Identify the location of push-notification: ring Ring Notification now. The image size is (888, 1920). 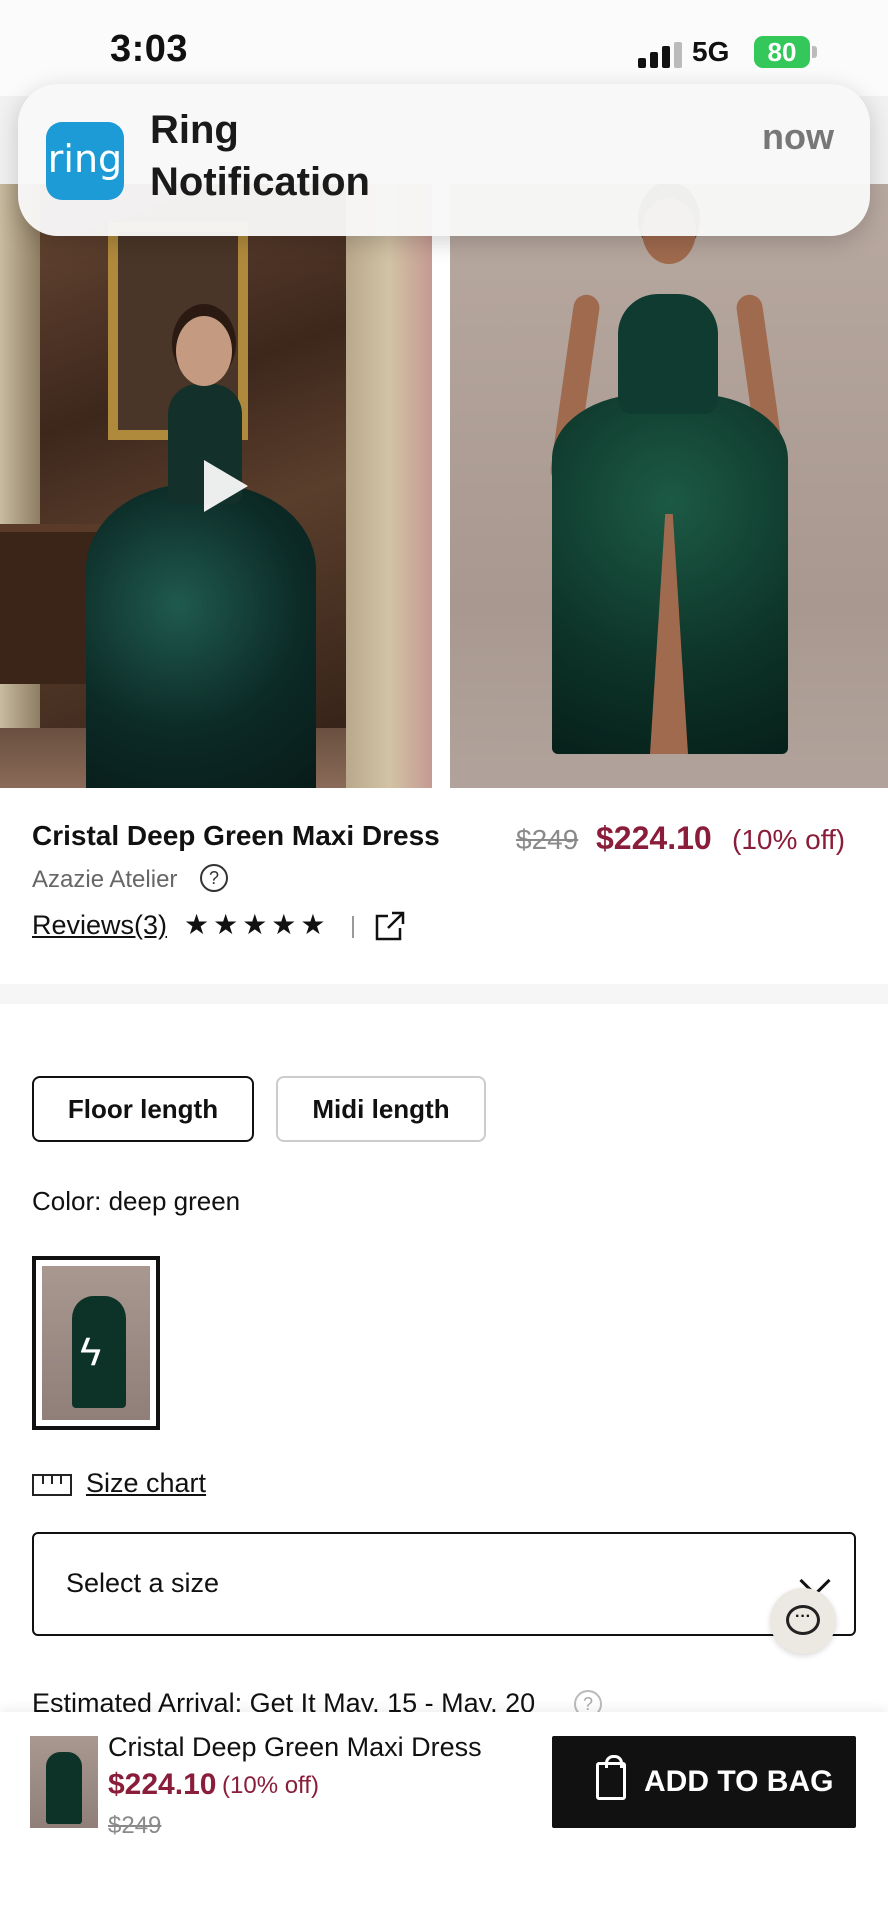
(444, 160).